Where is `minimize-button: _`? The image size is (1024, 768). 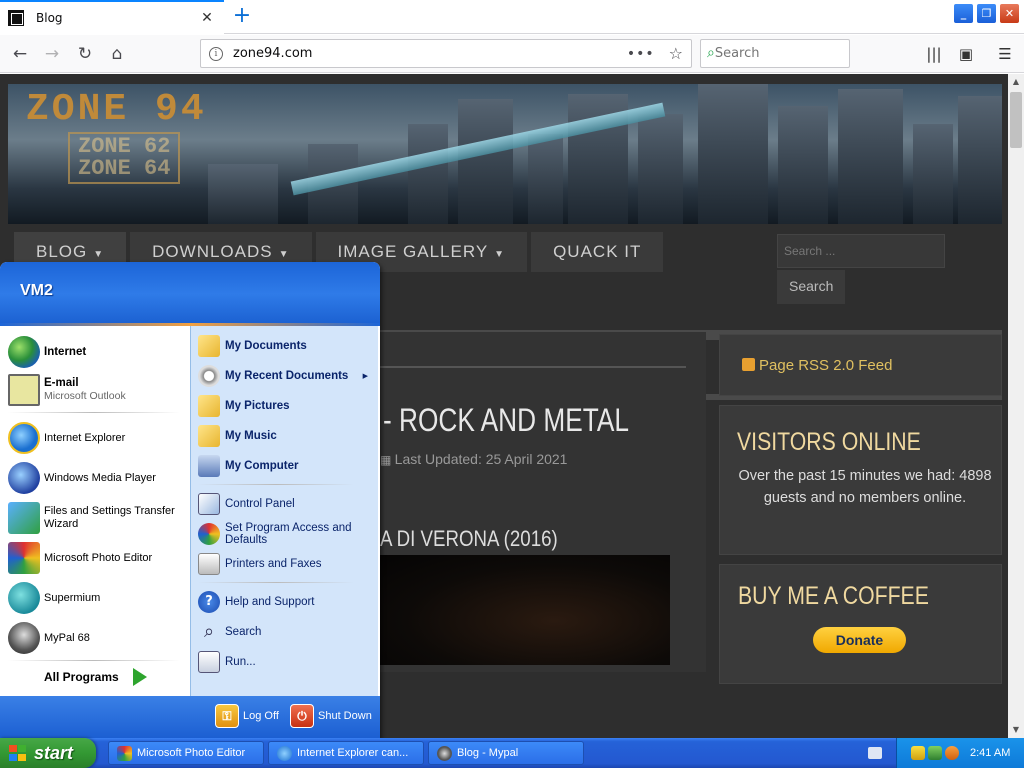
minimize-button: _ is located at coordinates (963, 13).